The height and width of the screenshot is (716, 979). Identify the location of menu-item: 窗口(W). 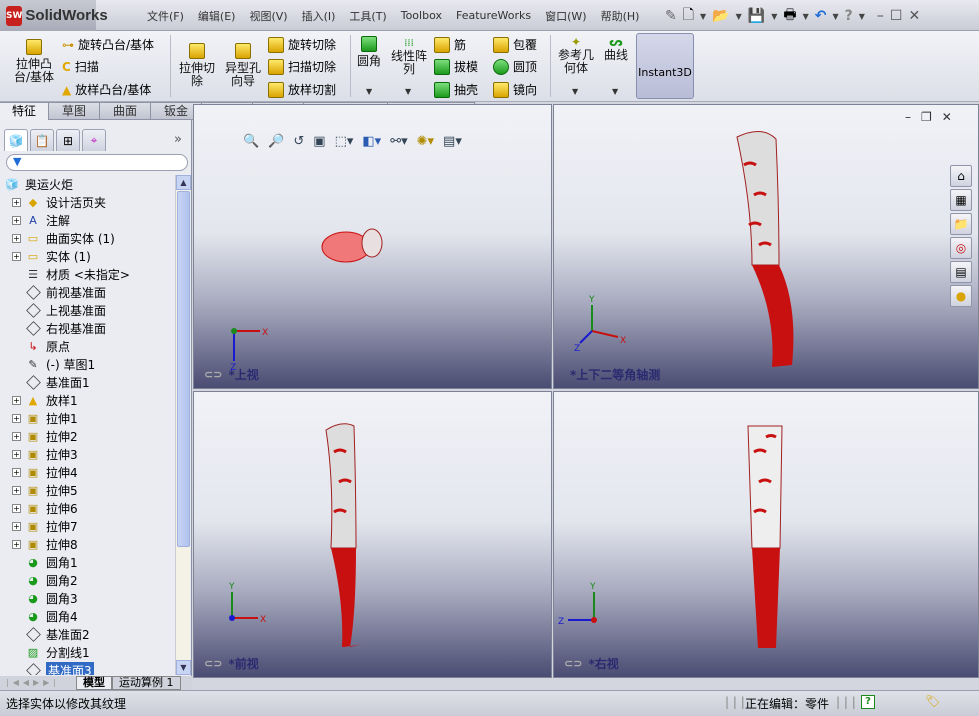
(565, 16).